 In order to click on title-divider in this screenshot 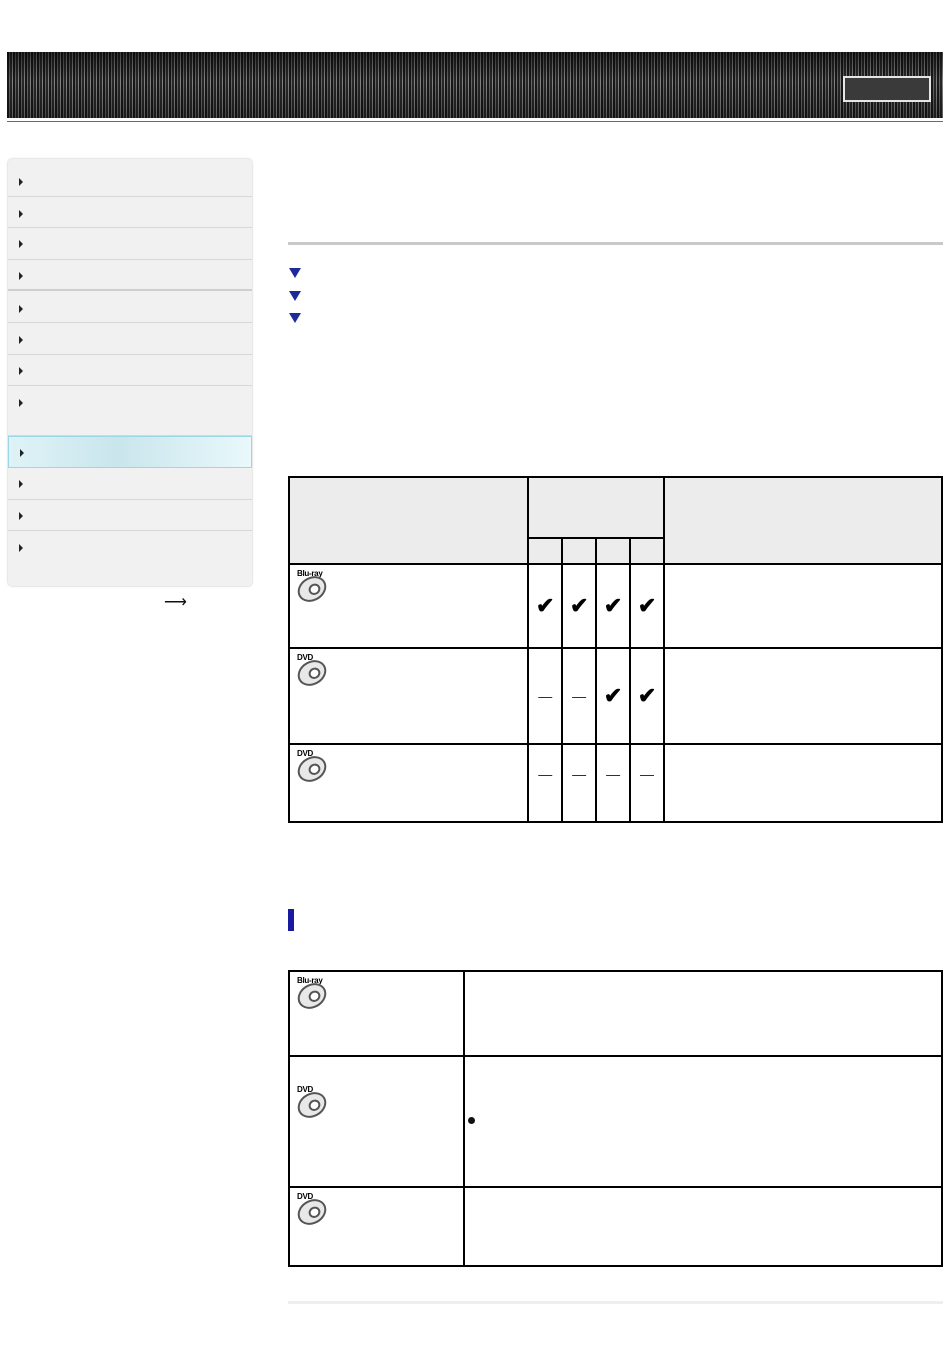, I will do `click(615, 243)`.